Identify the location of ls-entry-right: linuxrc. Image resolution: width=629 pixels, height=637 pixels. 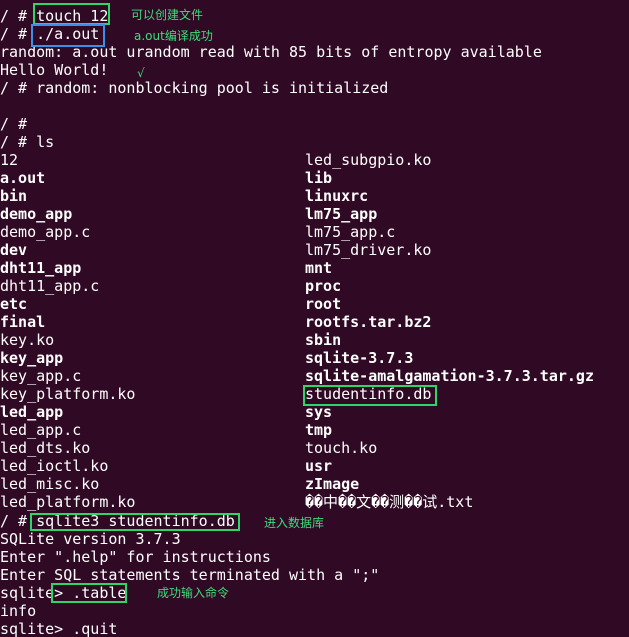
(337, 196).